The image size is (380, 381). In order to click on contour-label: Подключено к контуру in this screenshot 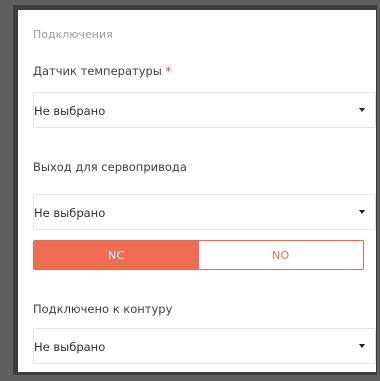, I will do `click(103, 309)`.